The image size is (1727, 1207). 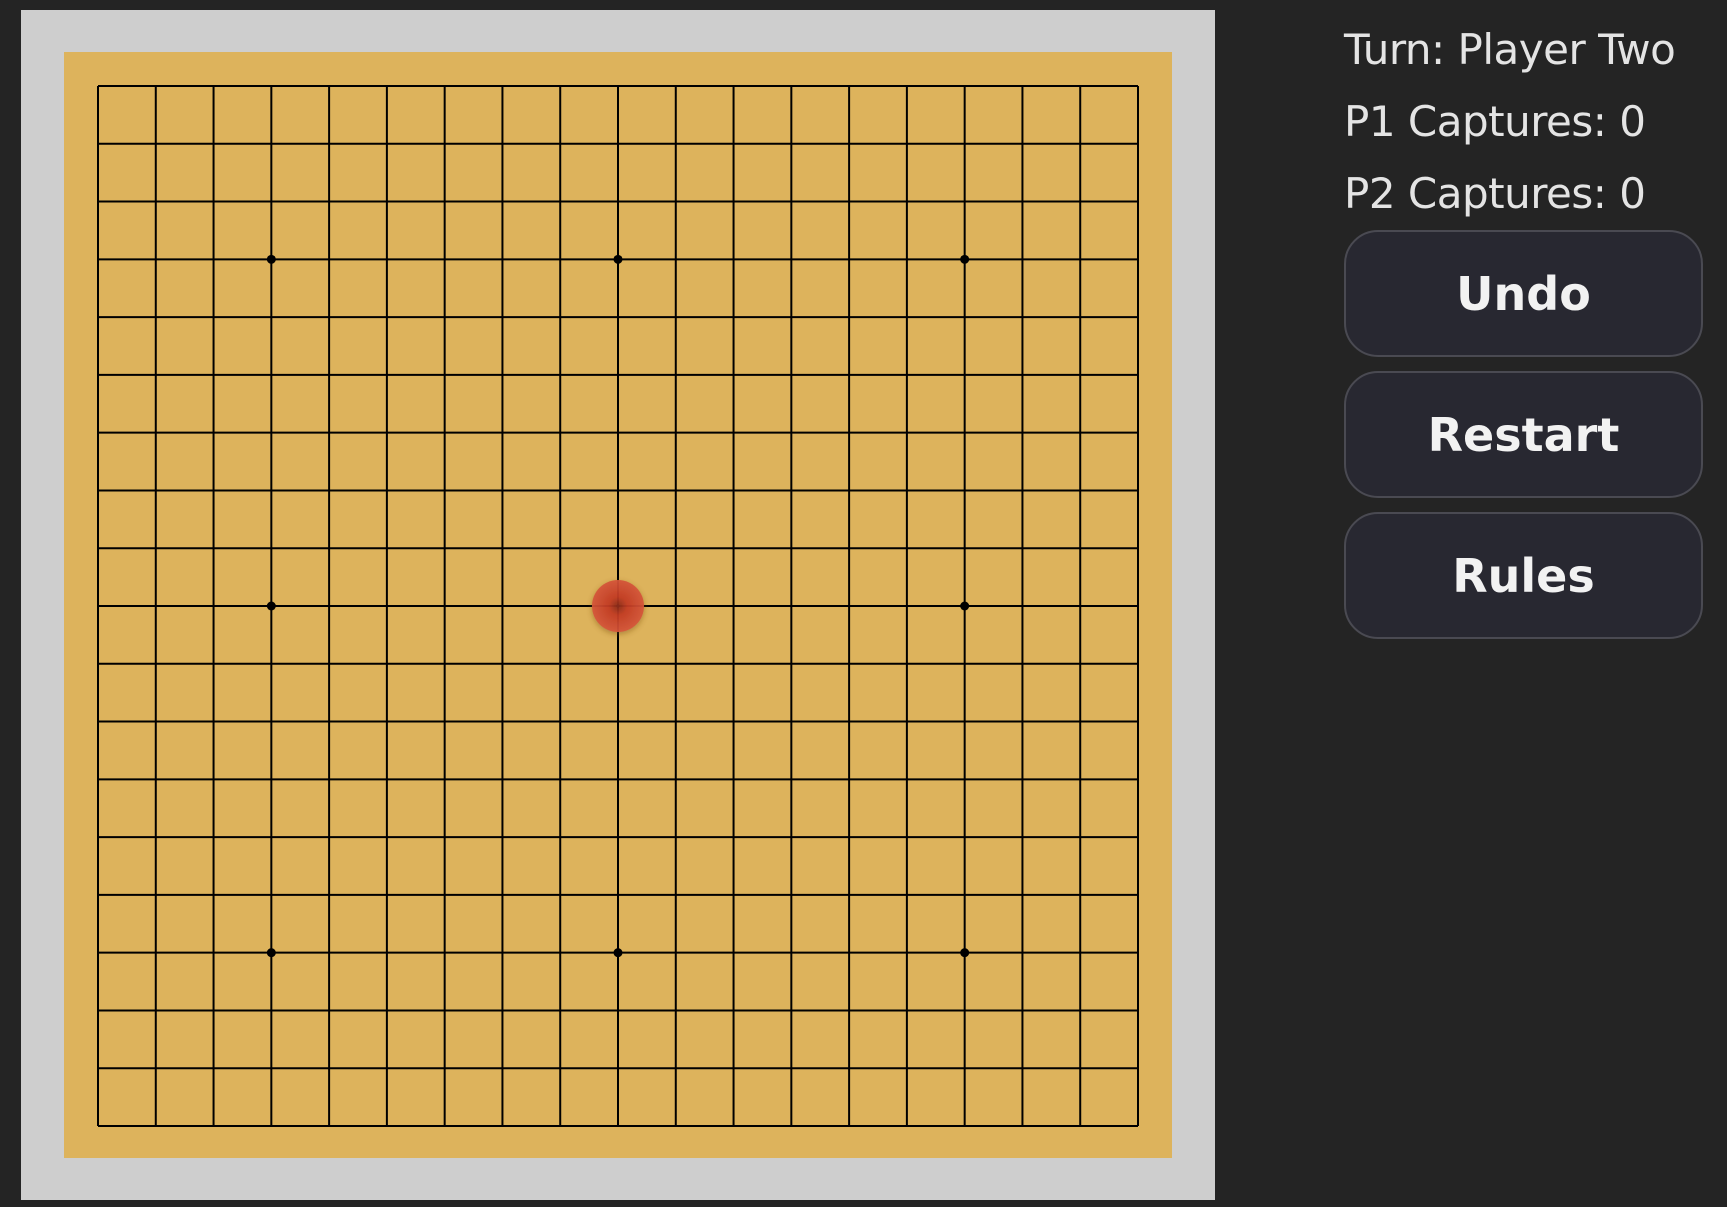 What do you see at coordinates (1523, 434) in the screenshot?
I see `restart-button: Restart` at bounding box center [1523, 434].